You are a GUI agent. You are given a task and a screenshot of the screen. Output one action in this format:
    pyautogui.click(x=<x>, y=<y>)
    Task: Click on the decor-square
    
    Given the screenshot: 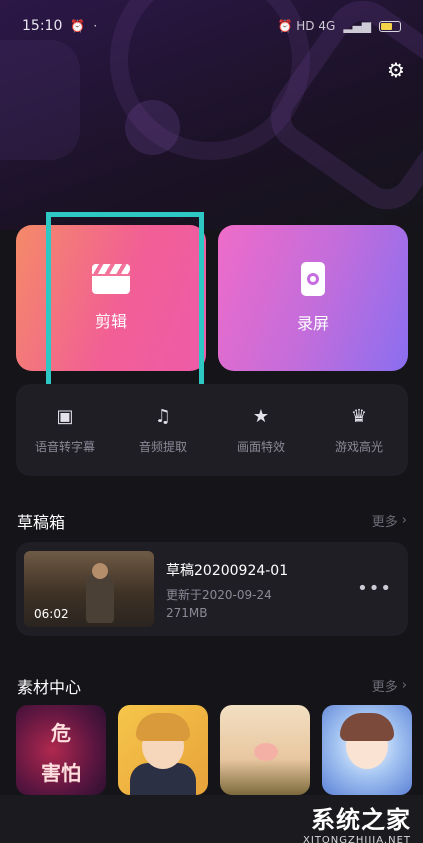 What is the action you would take?
    pyautogui.click(x=40, y=100)
    